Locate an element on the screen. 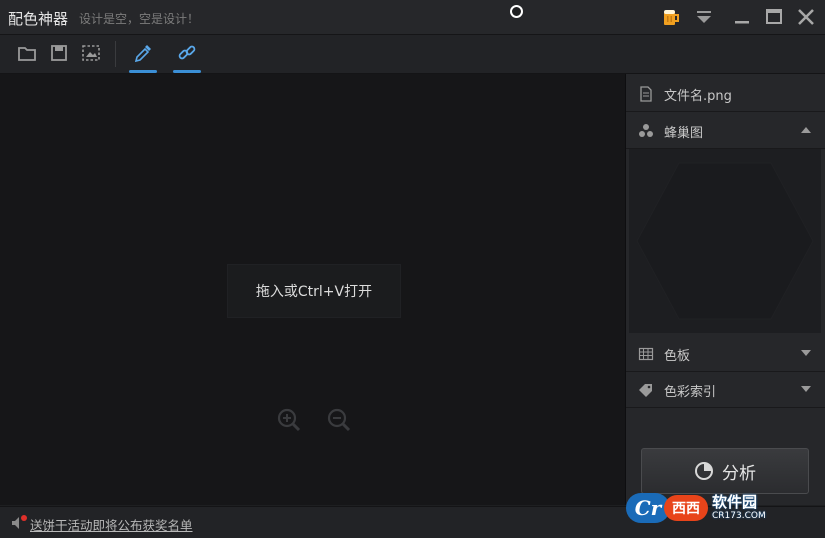 This screenshot has width=825, height=538. palette-section-header: 色板 is located at coordinates (725, 354).